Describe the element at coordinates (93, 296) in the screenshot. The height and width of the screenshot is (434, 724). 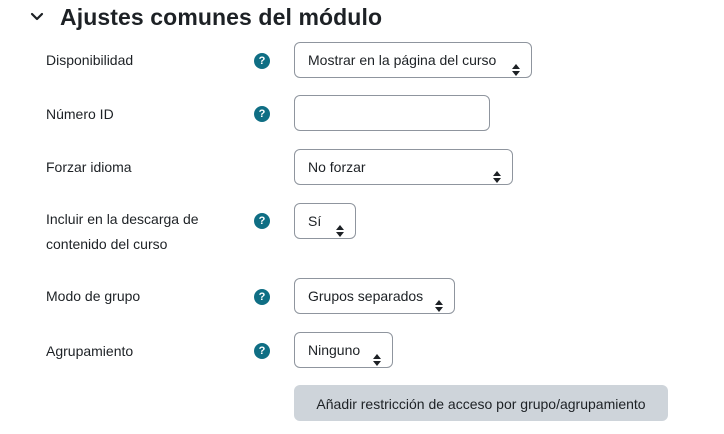
I see `group-mode-label: Modo de grupo` at that location.